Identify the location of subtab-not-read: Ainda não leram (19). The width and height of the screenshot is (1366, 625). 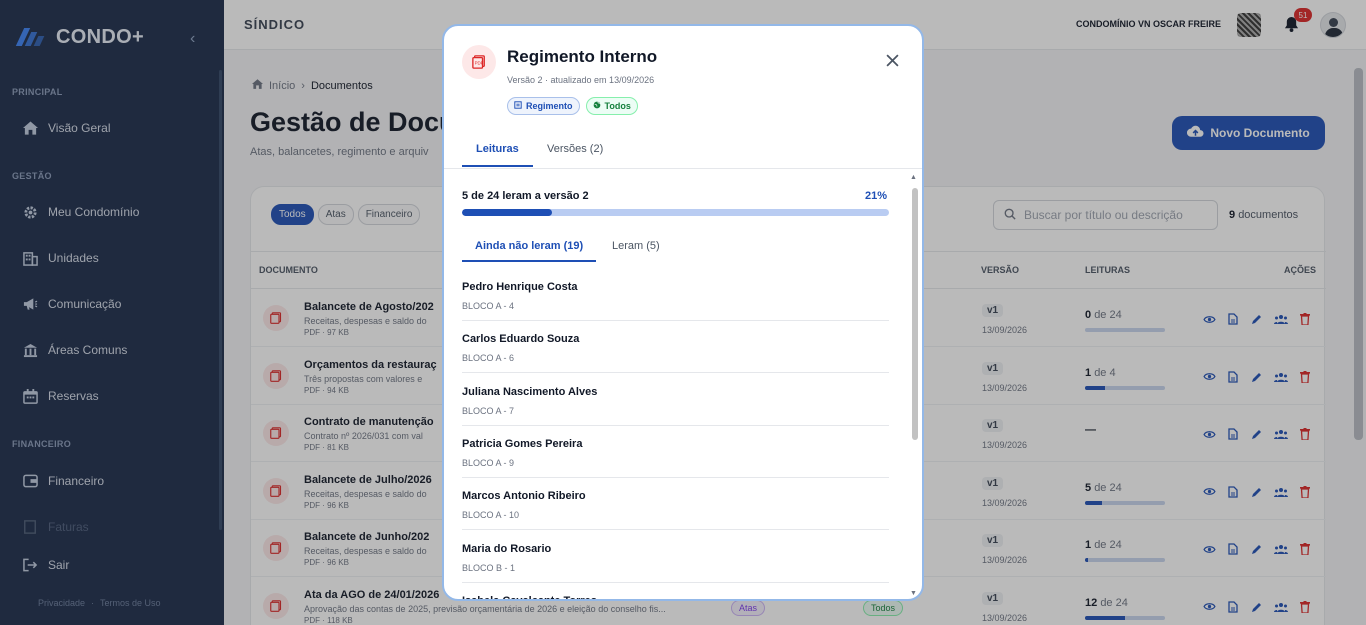
(529, 251).